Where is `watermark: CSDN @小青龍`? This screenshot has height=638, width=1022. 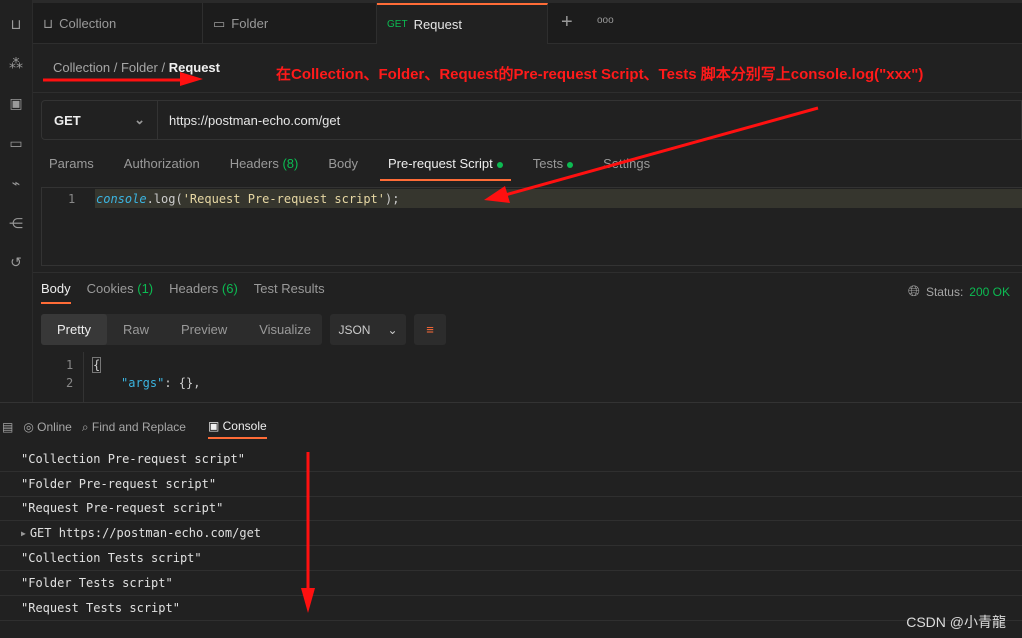
watermark: CSDN @小青龍 is located at coordinates (956, 622).